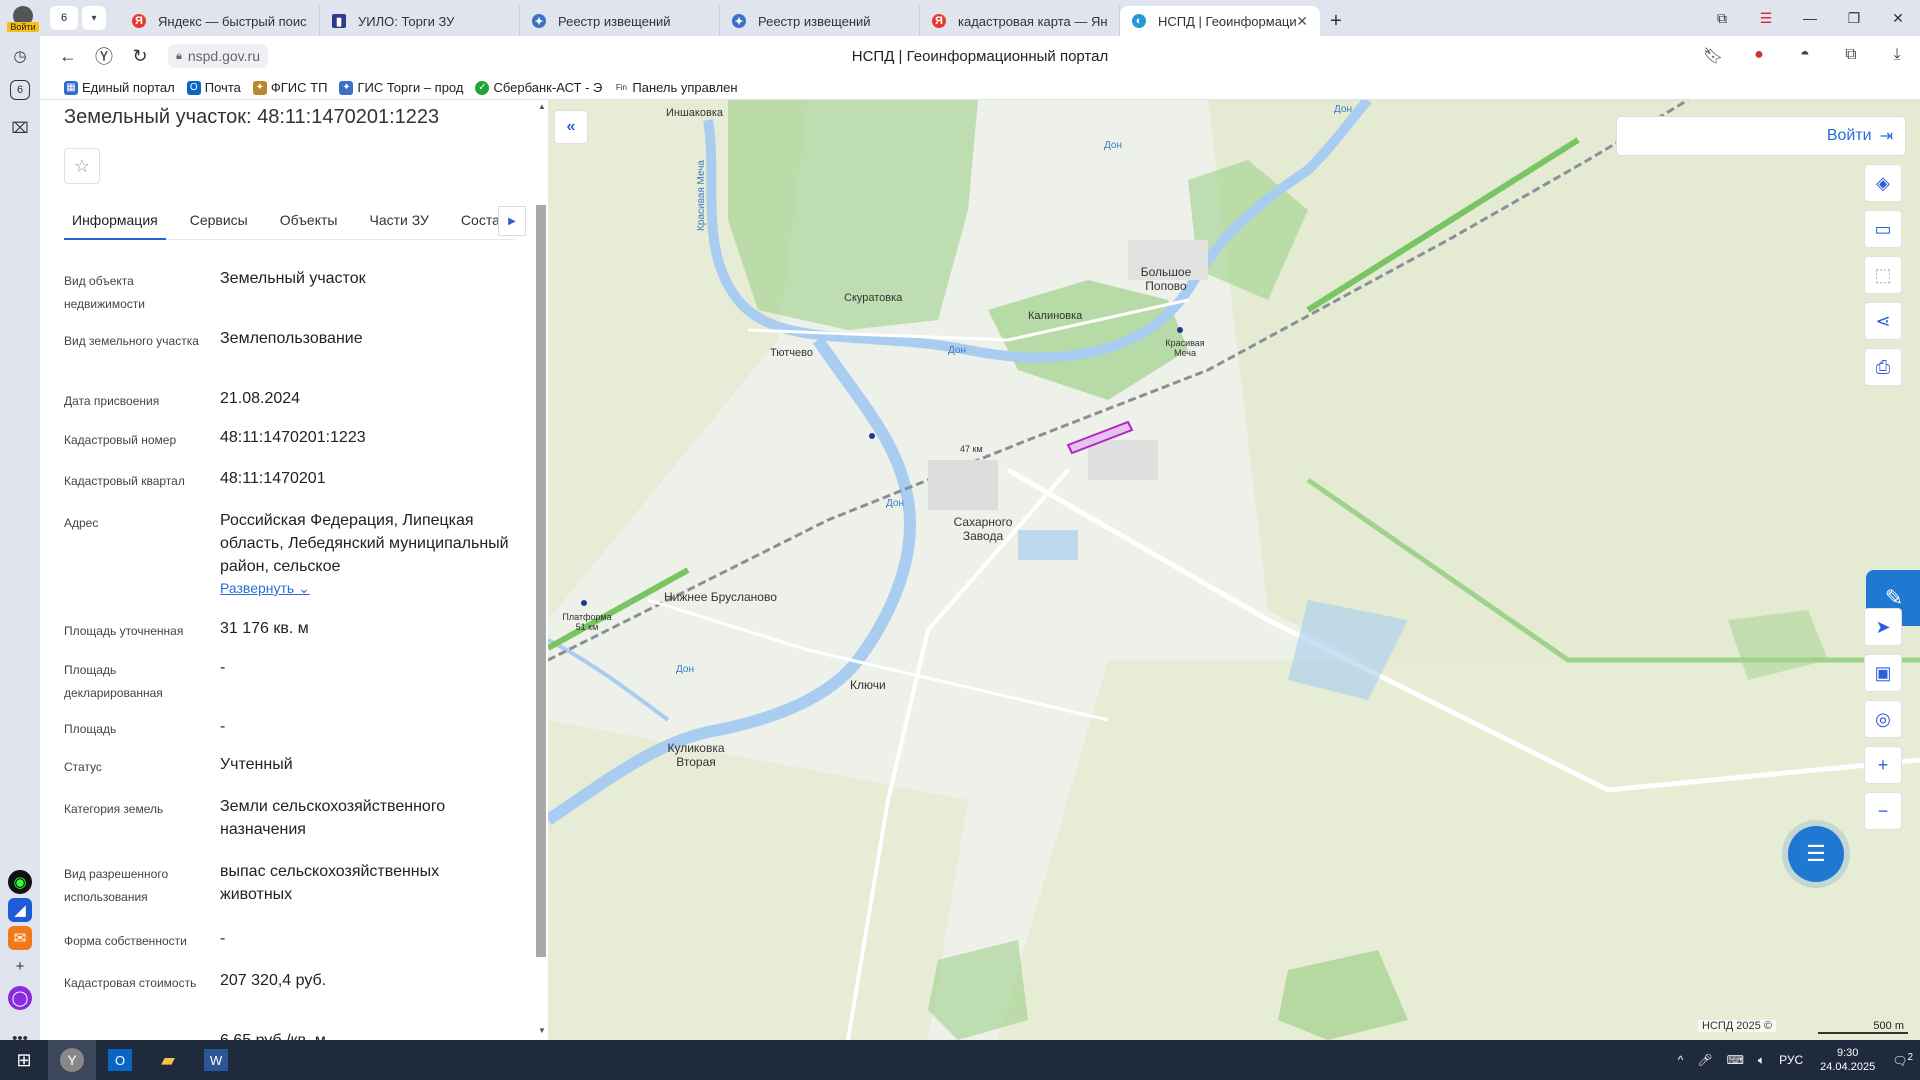 The height and width of the screenshot is (1080, 1920). I want to click on tab-yandex: Я Яндекс — быстрый поиск, so click(220, 21).